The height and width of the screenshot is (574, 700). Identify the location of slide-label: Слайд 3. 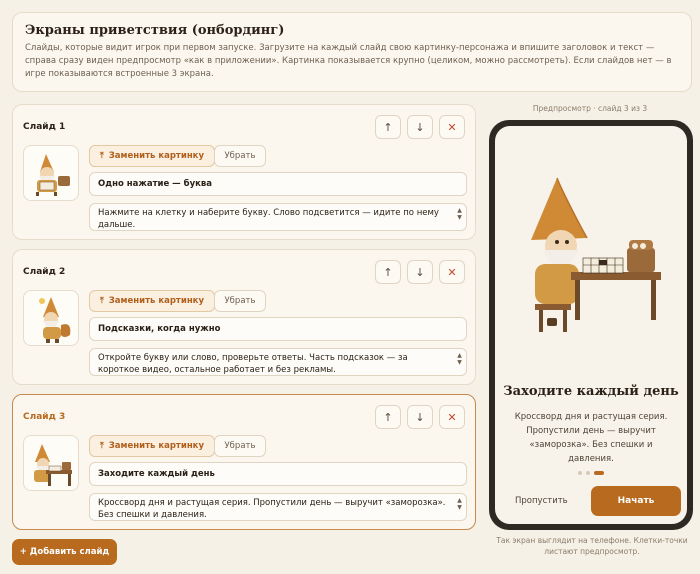
(44, 417).